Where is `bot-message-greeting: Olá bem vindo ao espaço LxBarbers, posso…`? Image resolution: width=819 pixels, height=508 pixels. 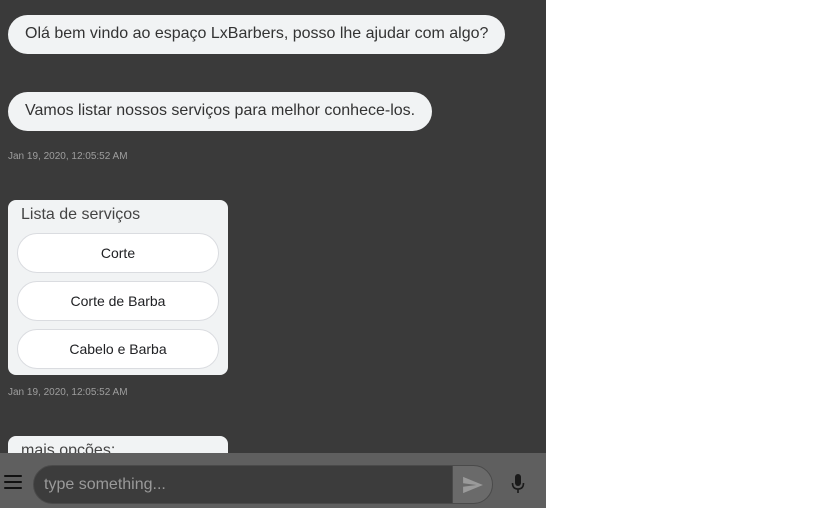
bot-message-greeting: Olá bem vindo ao espaço LxBarbers, posso… is located at coordinates (257, 34).